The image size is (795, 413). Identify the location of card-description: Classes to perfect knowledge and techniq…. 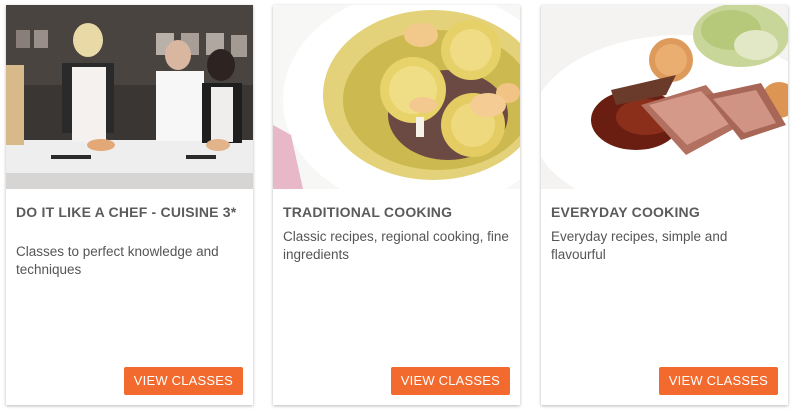
(117, 260).